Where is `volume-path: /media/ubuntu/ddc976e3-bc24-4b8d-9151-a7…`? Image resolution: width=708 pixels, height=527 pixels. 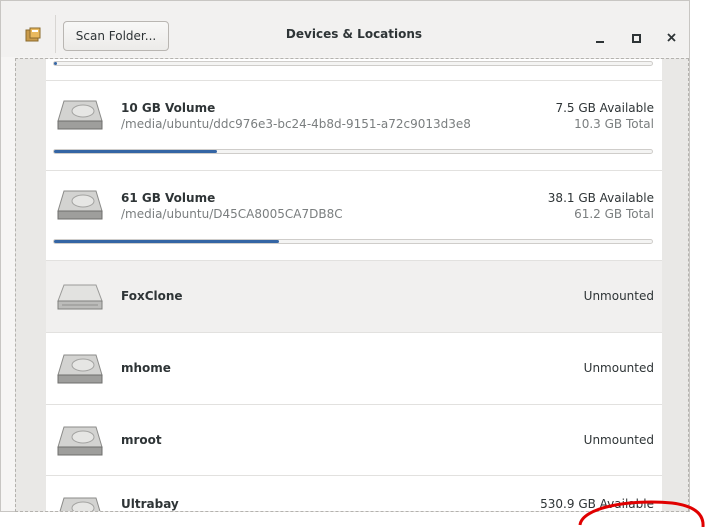
volume-path: /media/ubuntu/ddc976e3-bc24-4b8d-9151-a7… is located at coordinates (296, 124).